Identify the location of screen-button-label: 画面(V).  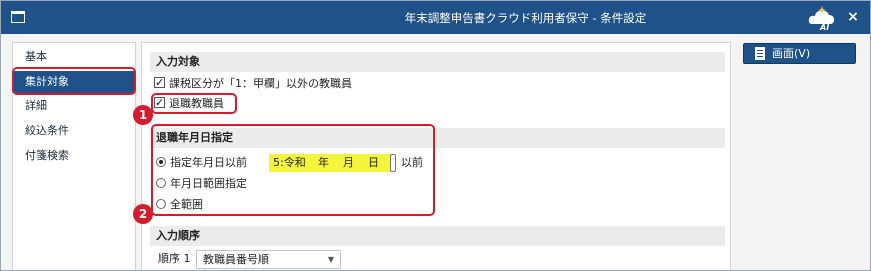
(791, 53).